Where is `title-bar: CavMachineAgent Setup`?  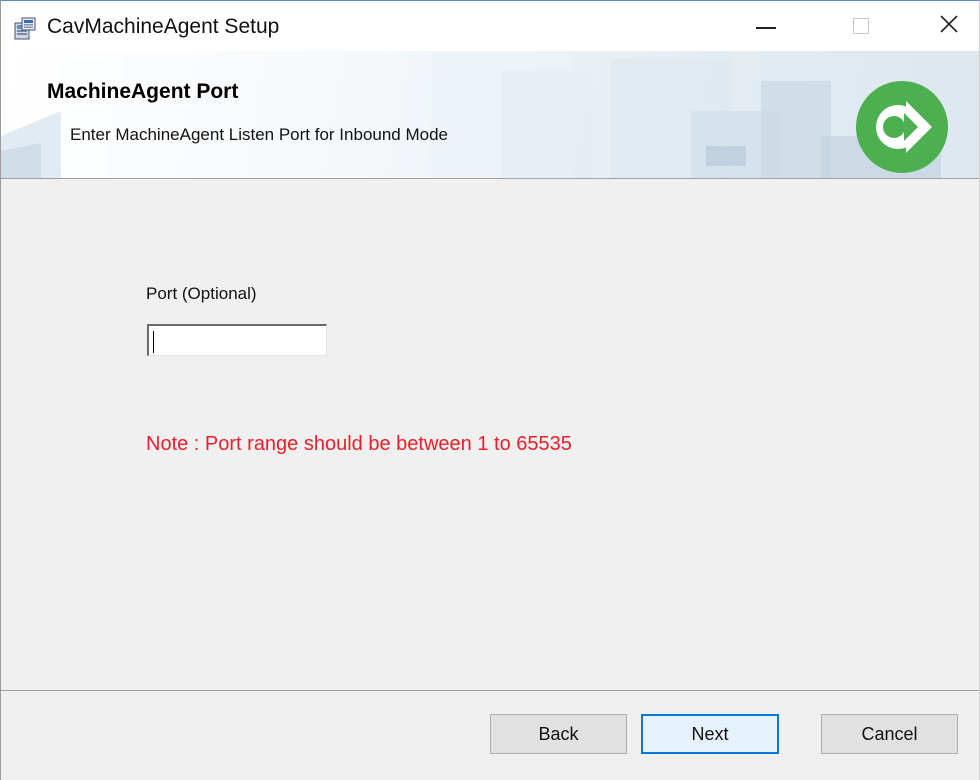
title-bar: CavMachineAgent Setup is located at coordinates (490, 26).